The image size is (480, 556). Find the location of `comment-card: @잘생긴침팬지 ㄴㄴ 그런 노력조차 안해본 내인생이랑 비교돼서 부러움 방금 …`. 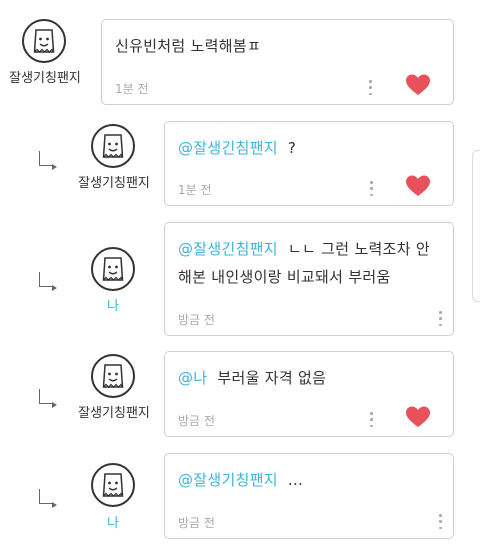

comment-card: @잘생긴침팬지 ㄴㄴ 그런 노력조차 안해본 내인생이랑 비교돼서 부러움 방금 … is located at coordinates (309, 279).